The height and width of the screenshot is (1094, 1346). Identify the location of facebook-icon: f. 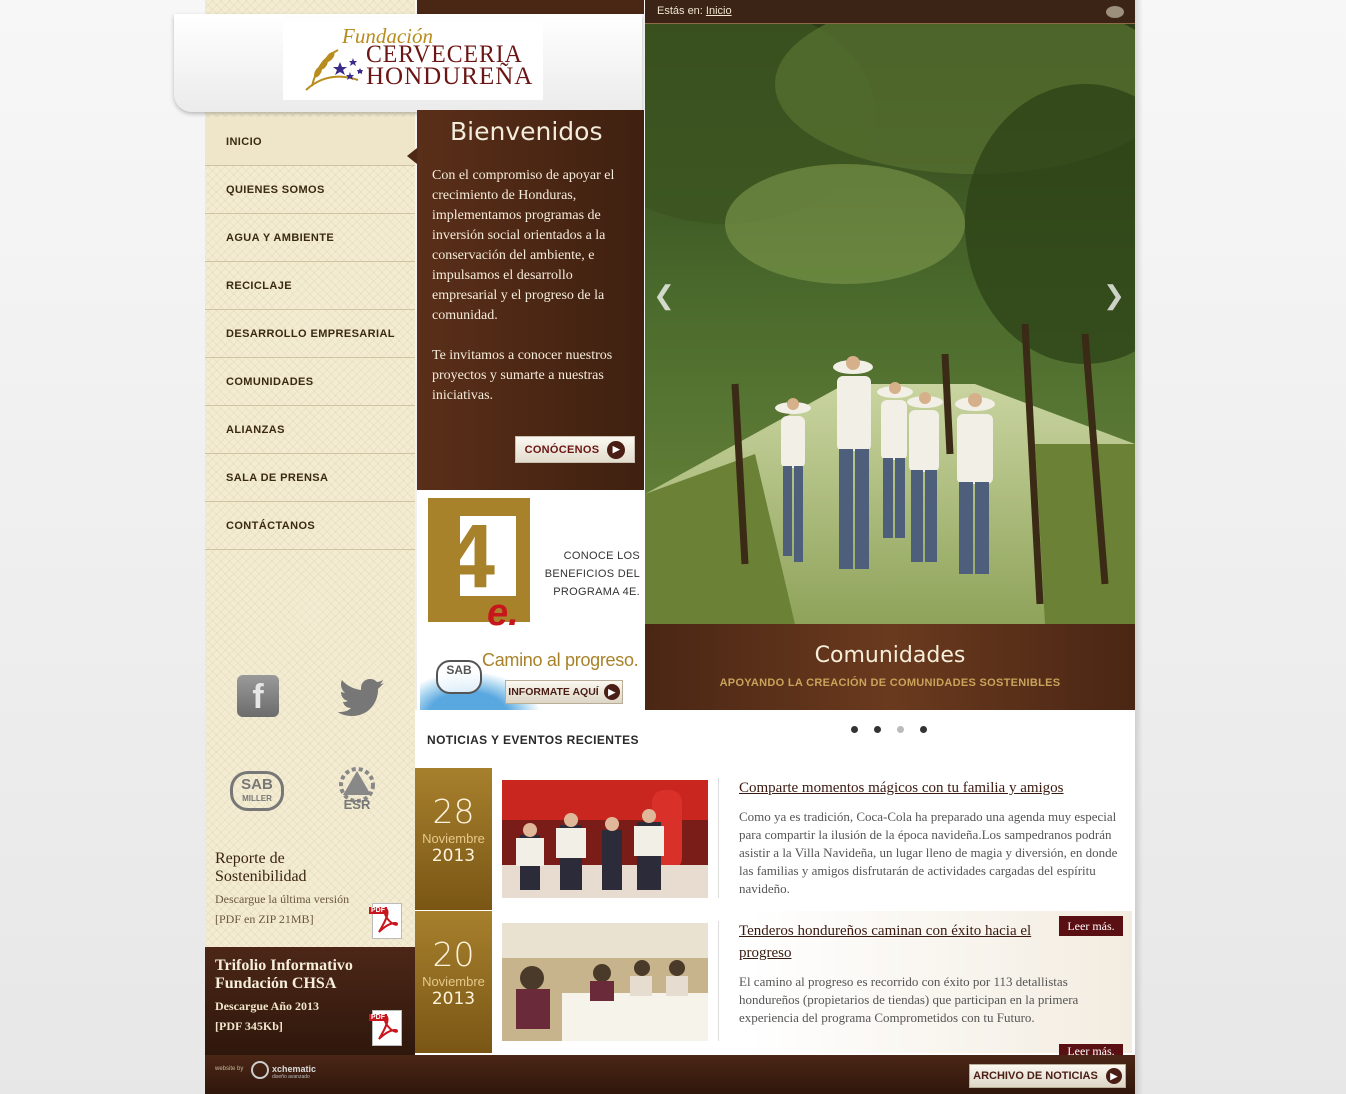
(258, 696).